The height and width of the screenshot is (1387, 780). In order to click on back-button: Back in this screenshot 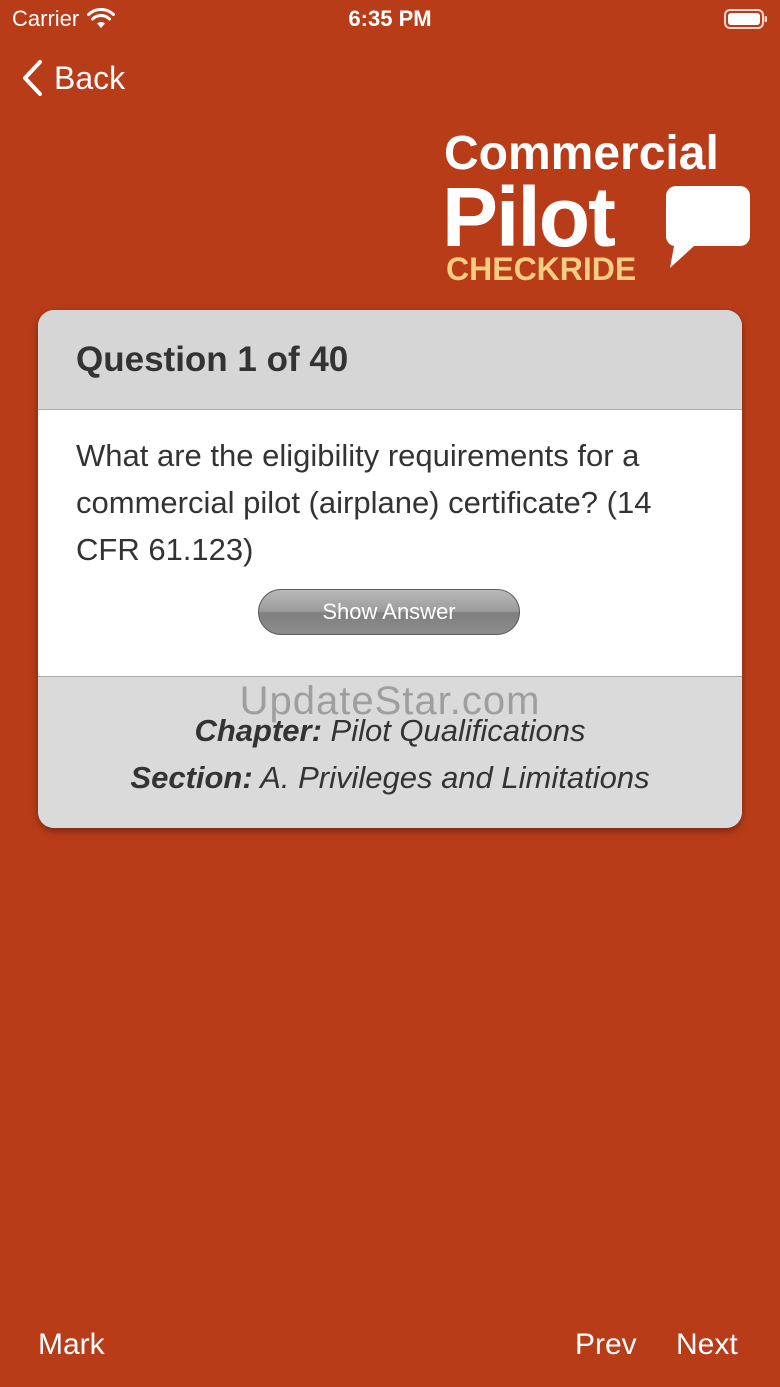, I will do `click(72, 78)`.